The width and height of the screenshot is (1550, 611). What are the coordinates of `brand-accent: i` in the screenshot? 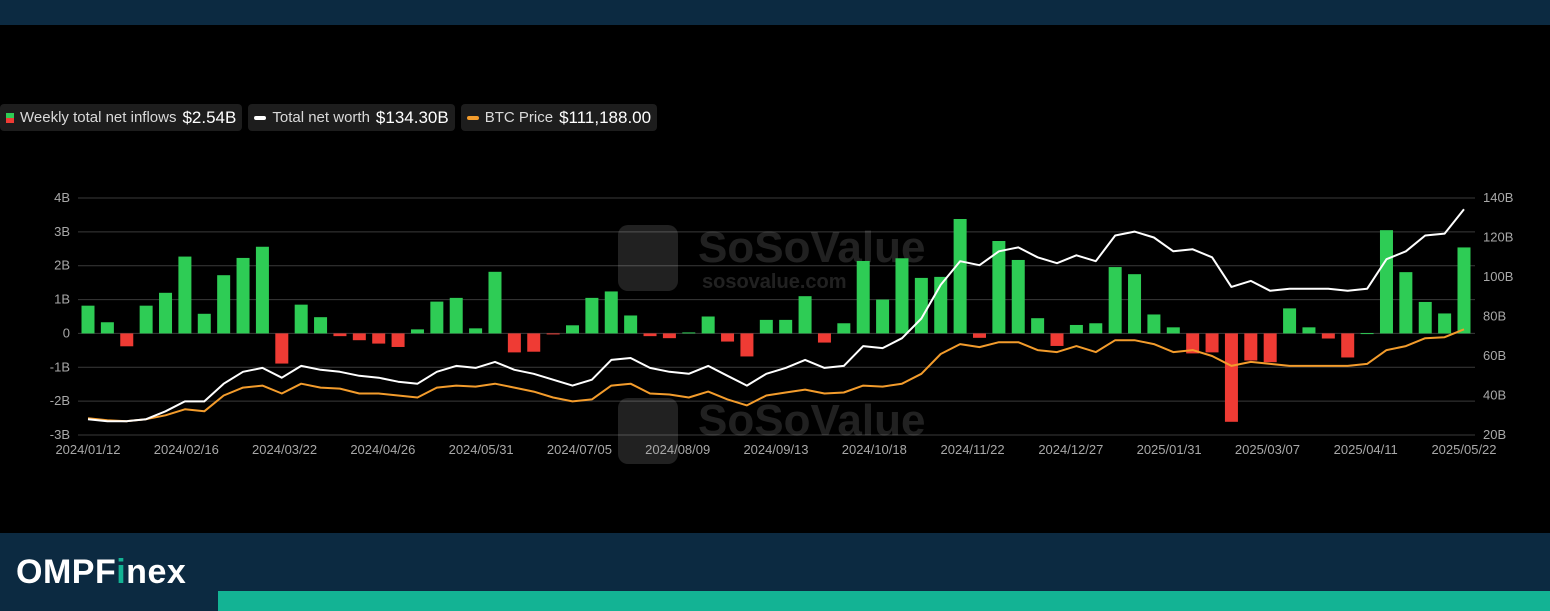 It's located at (121, 572).